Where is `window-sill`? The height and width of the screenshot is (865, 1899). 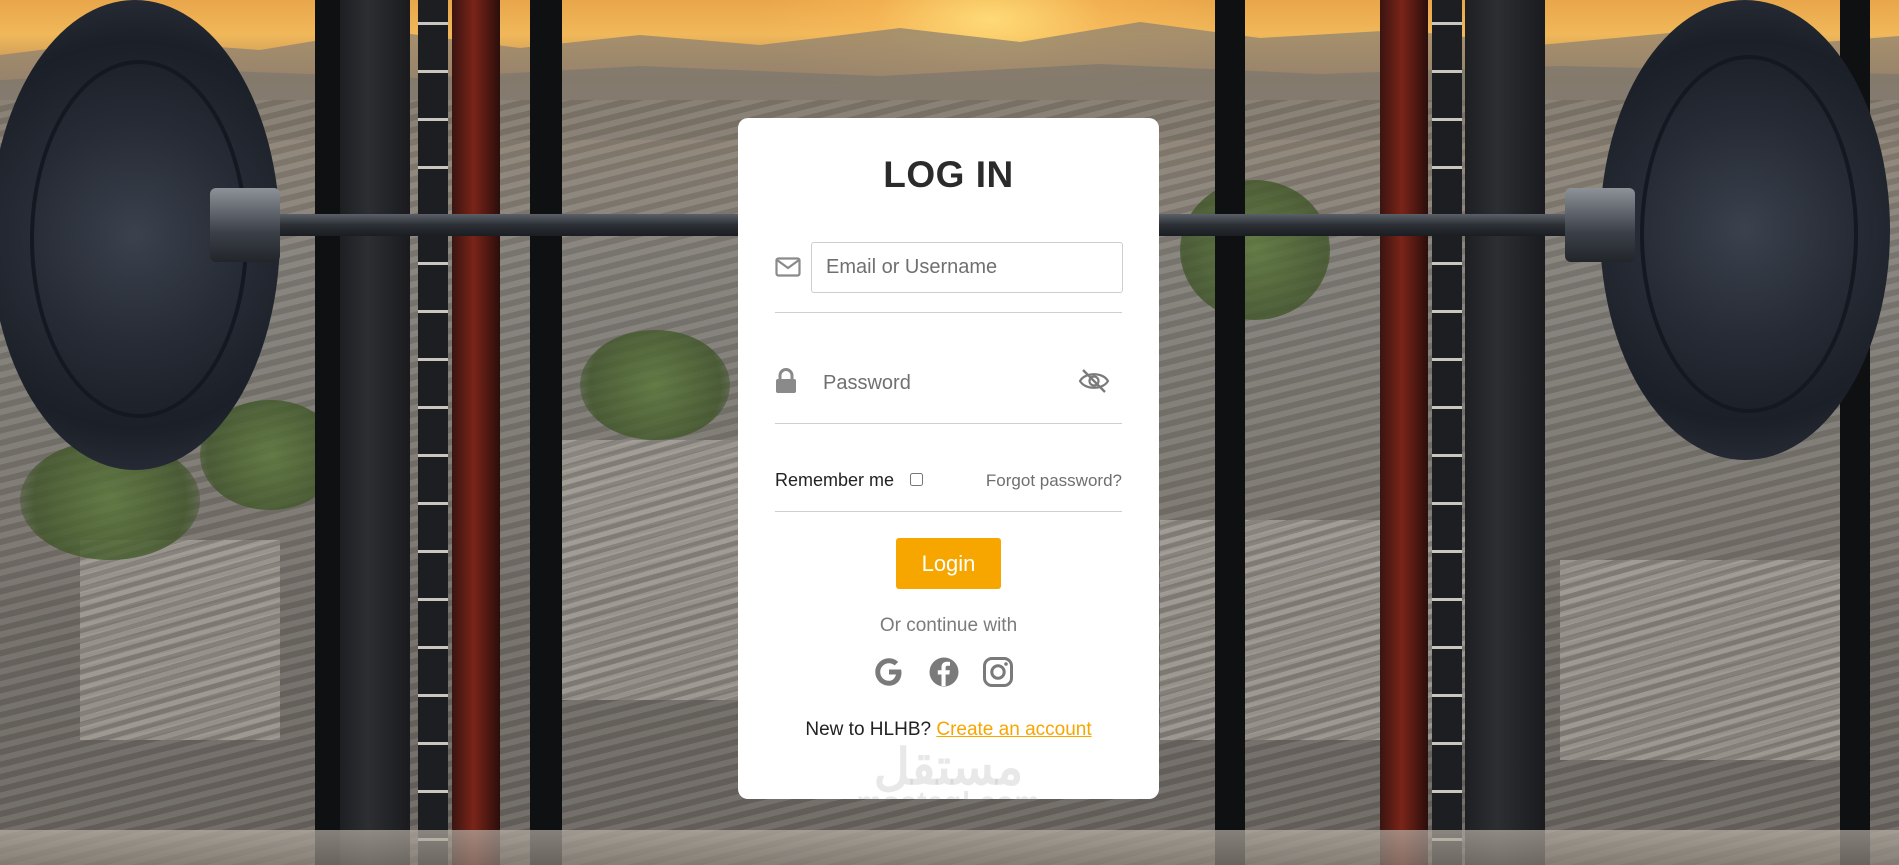 window-sill is located at coordinates (949, 847).